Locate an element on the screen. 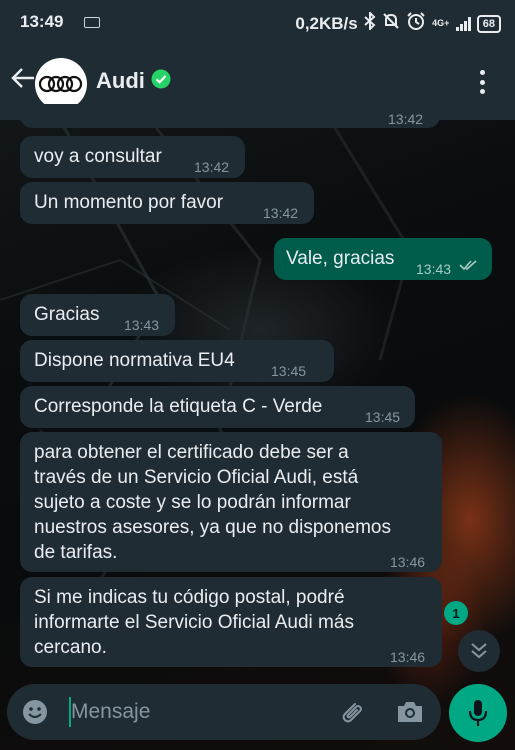 This screenshot has width=515, height=750. microphone-icon is located at coordinates (478, 713).